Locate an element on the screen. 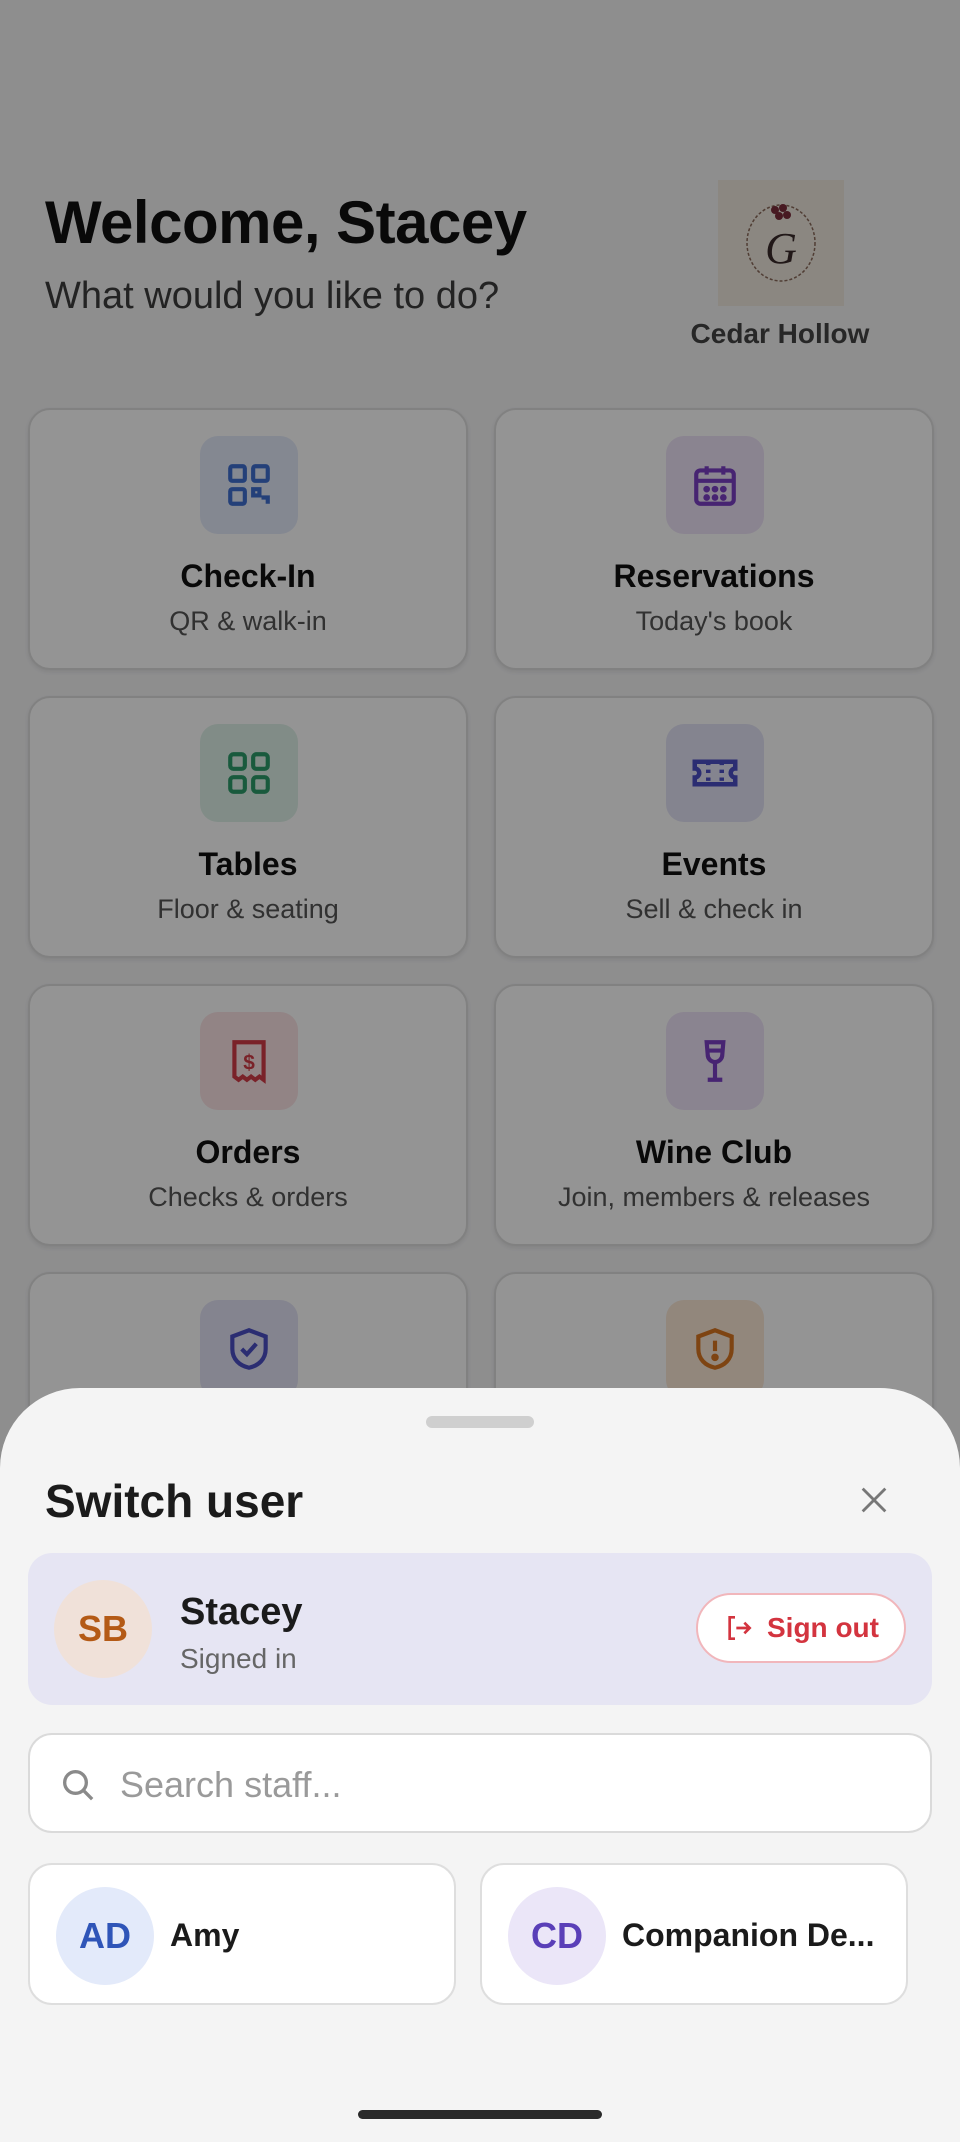  search-icon is located at coordinates (78, 1785).